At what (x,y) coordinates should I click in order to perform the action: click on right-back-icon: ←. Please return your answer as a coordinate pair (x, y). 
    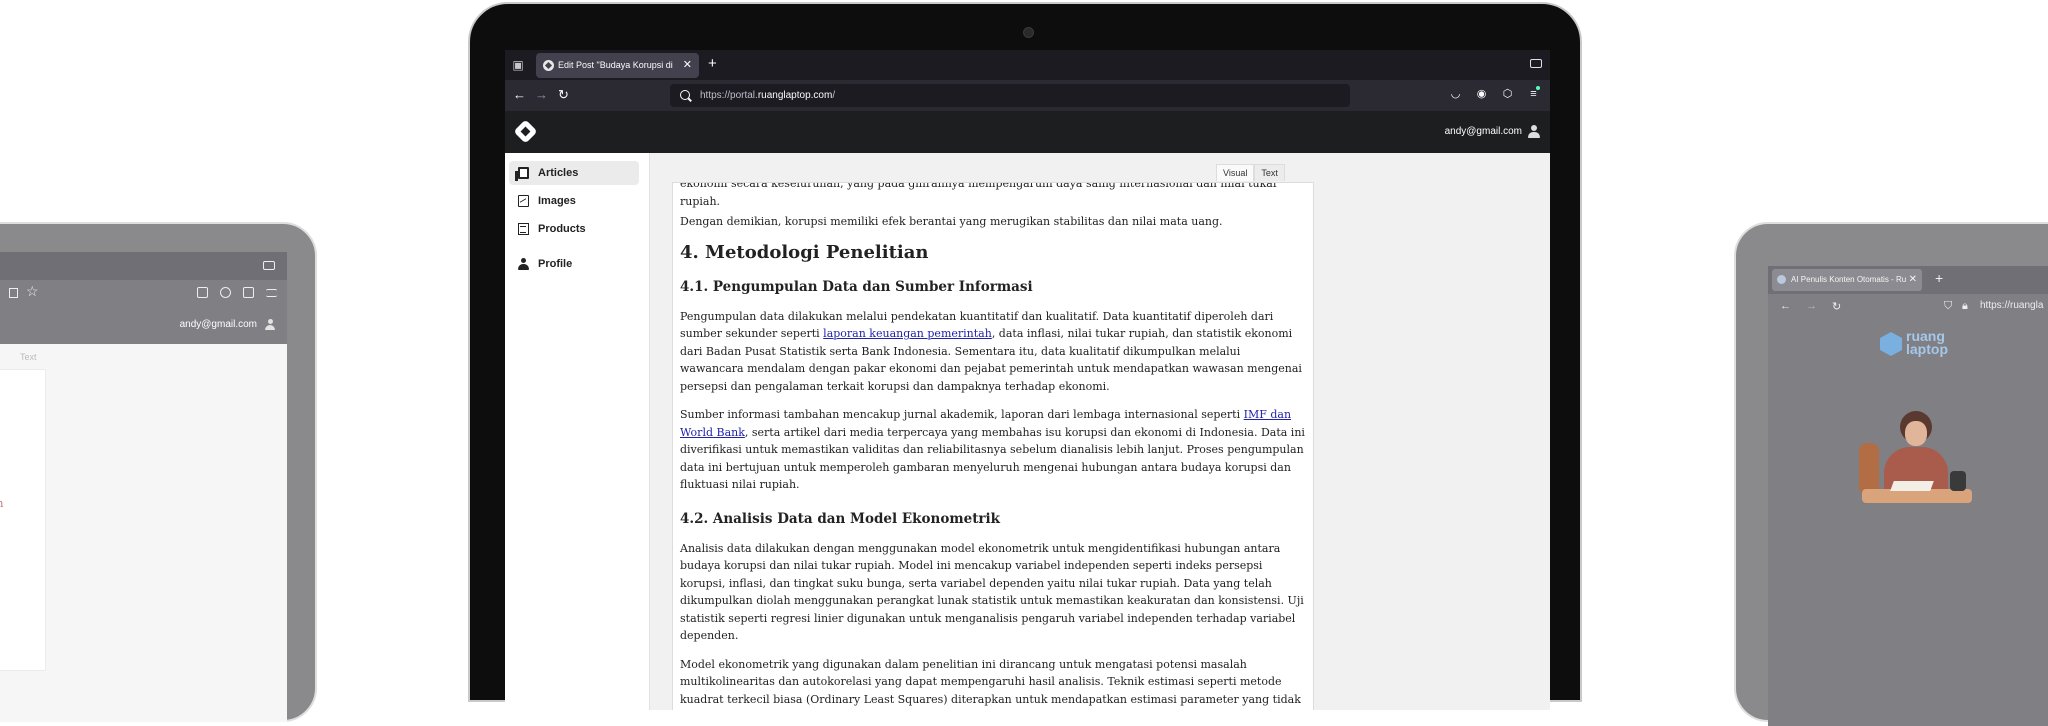
    Looking at the image, I should click on (1785, 306).